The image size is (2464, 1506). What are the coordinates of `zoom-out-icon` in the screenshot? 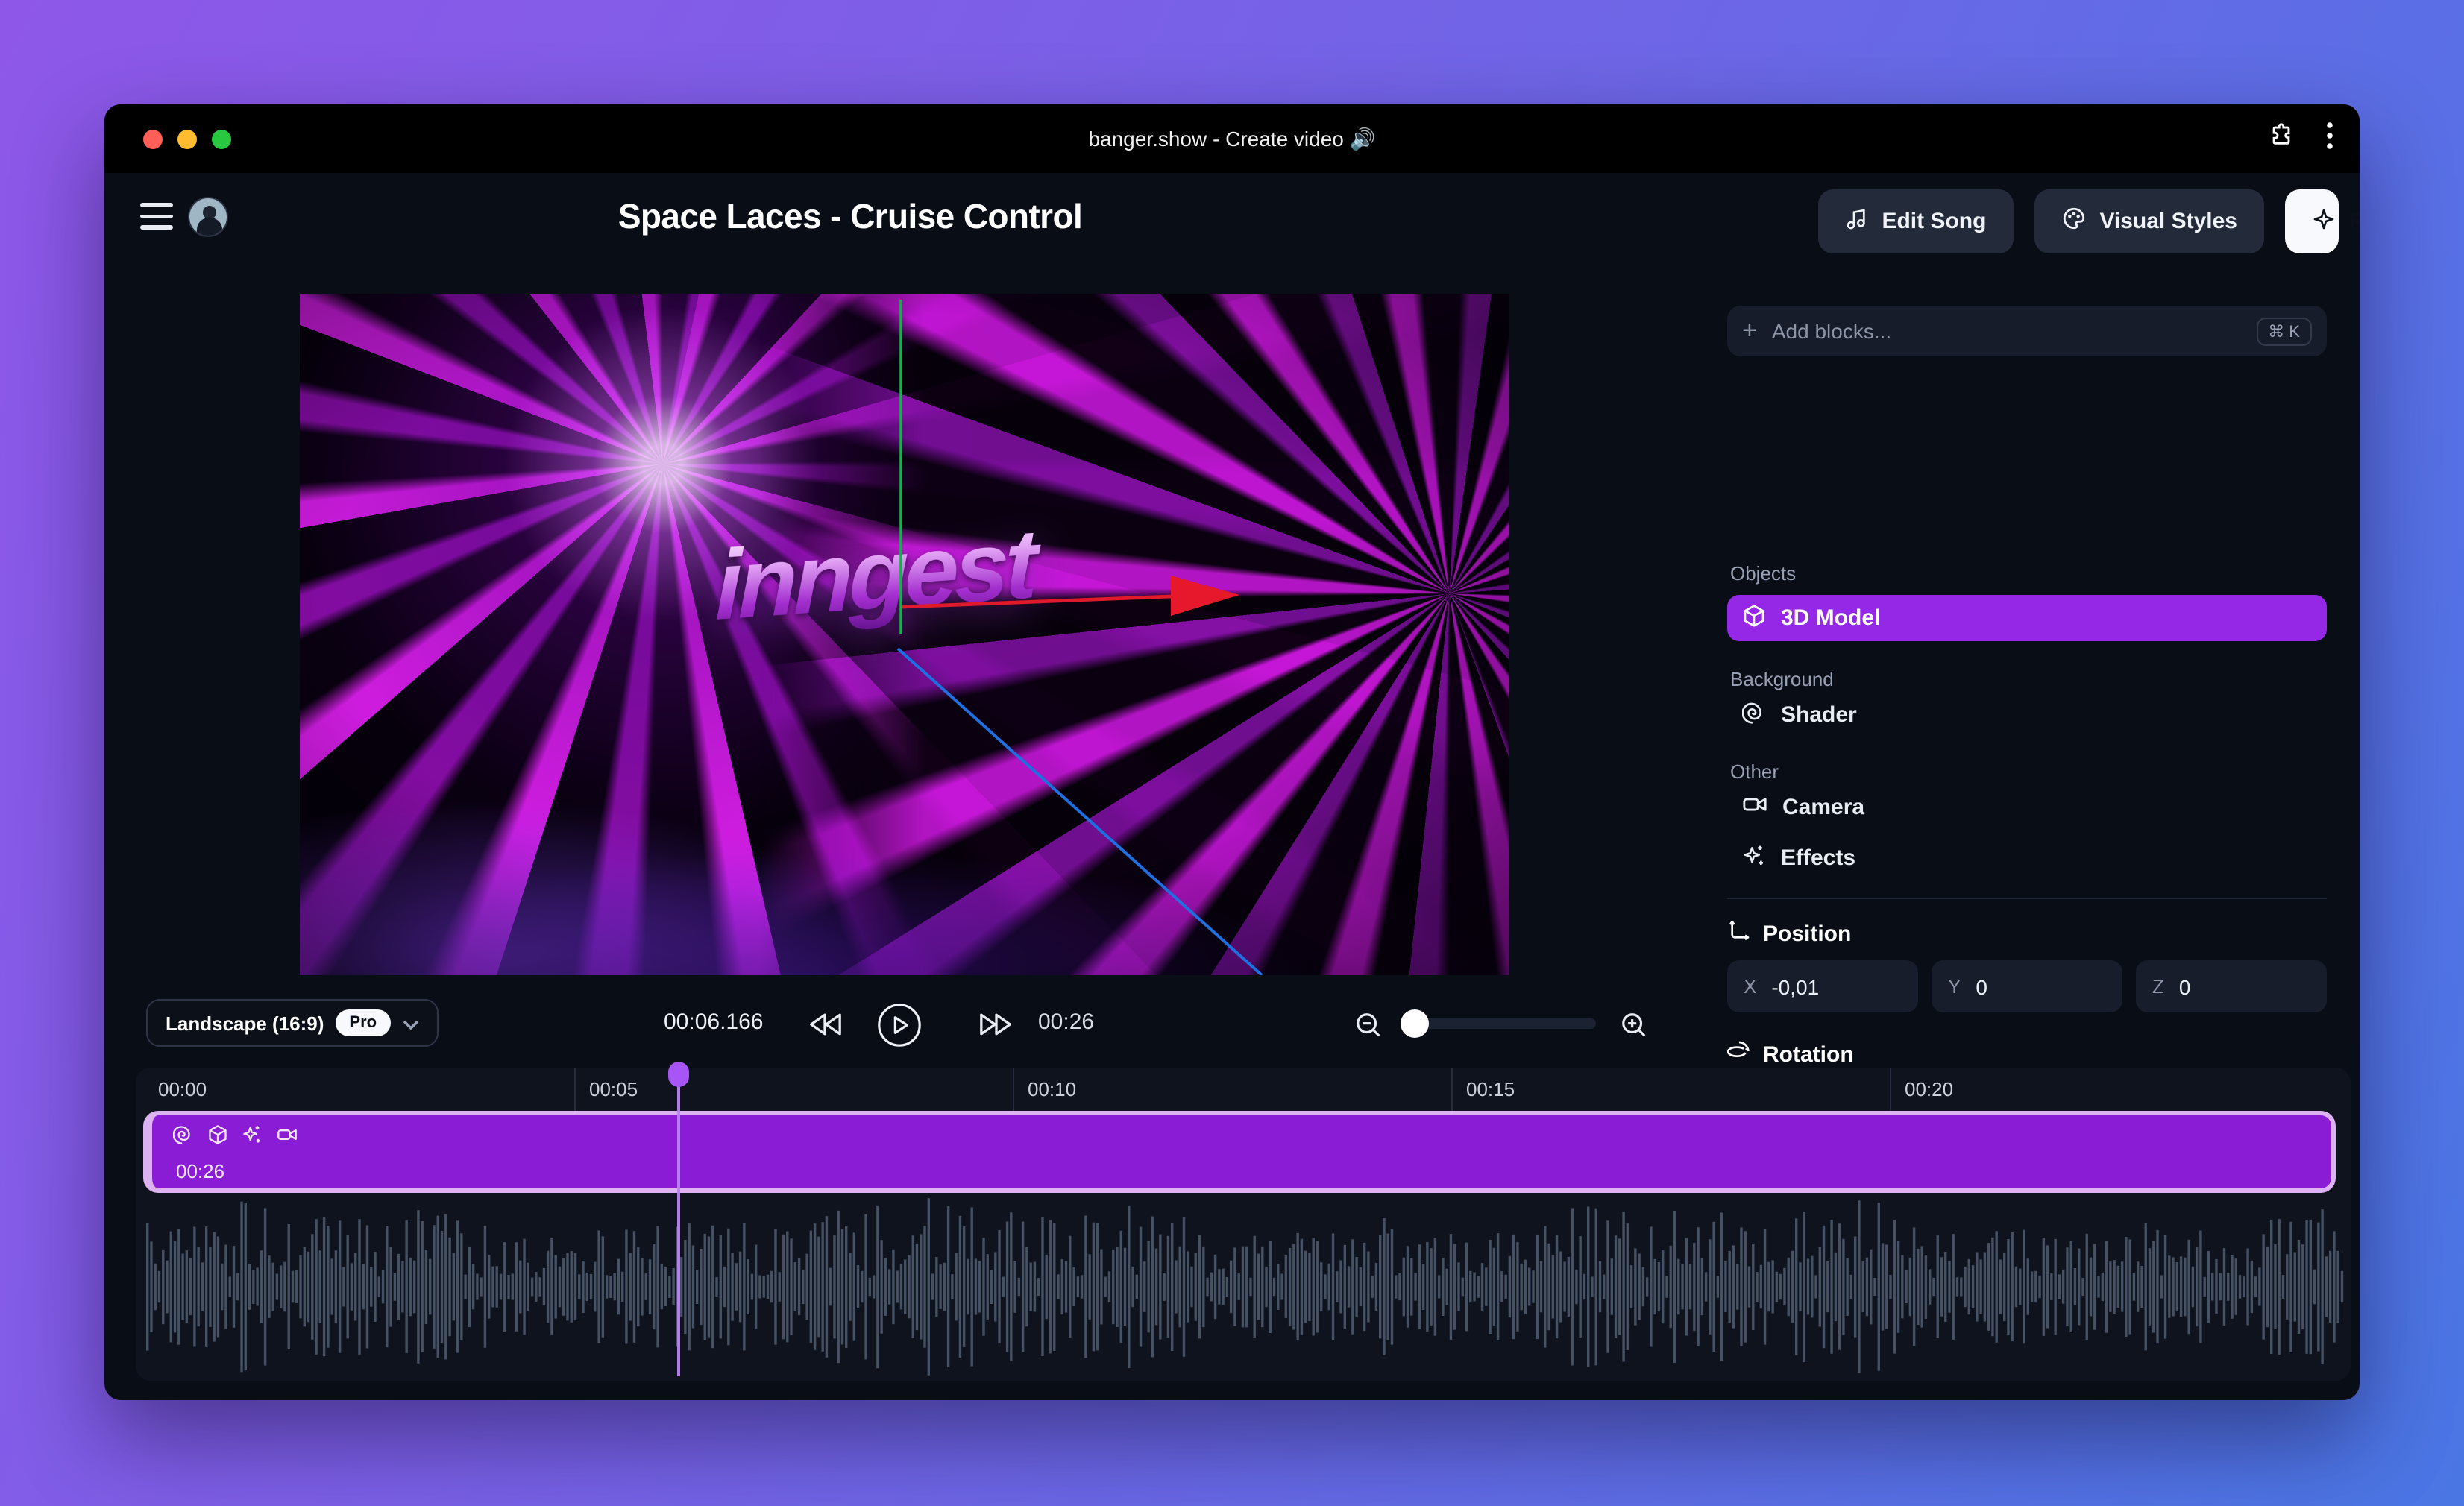 It's located at (1367, 1024).